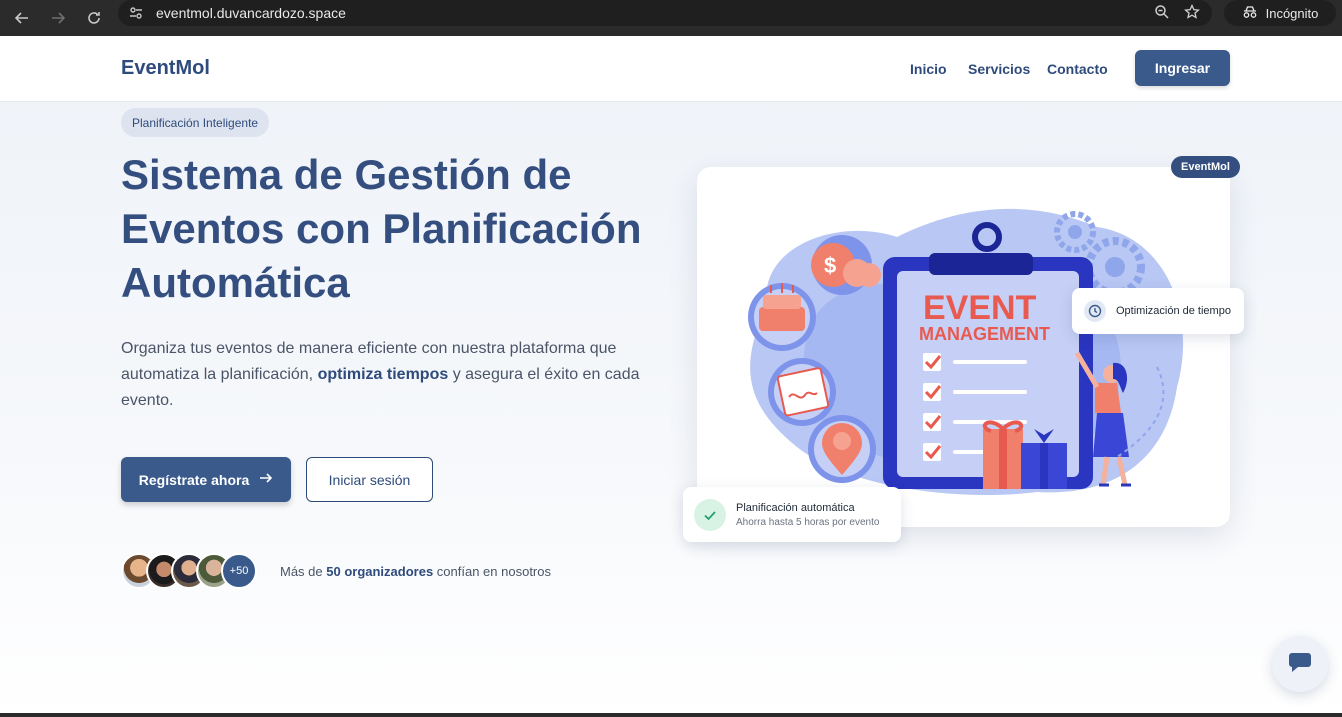  I want to click on site-settings-icon, so click(136, 13).